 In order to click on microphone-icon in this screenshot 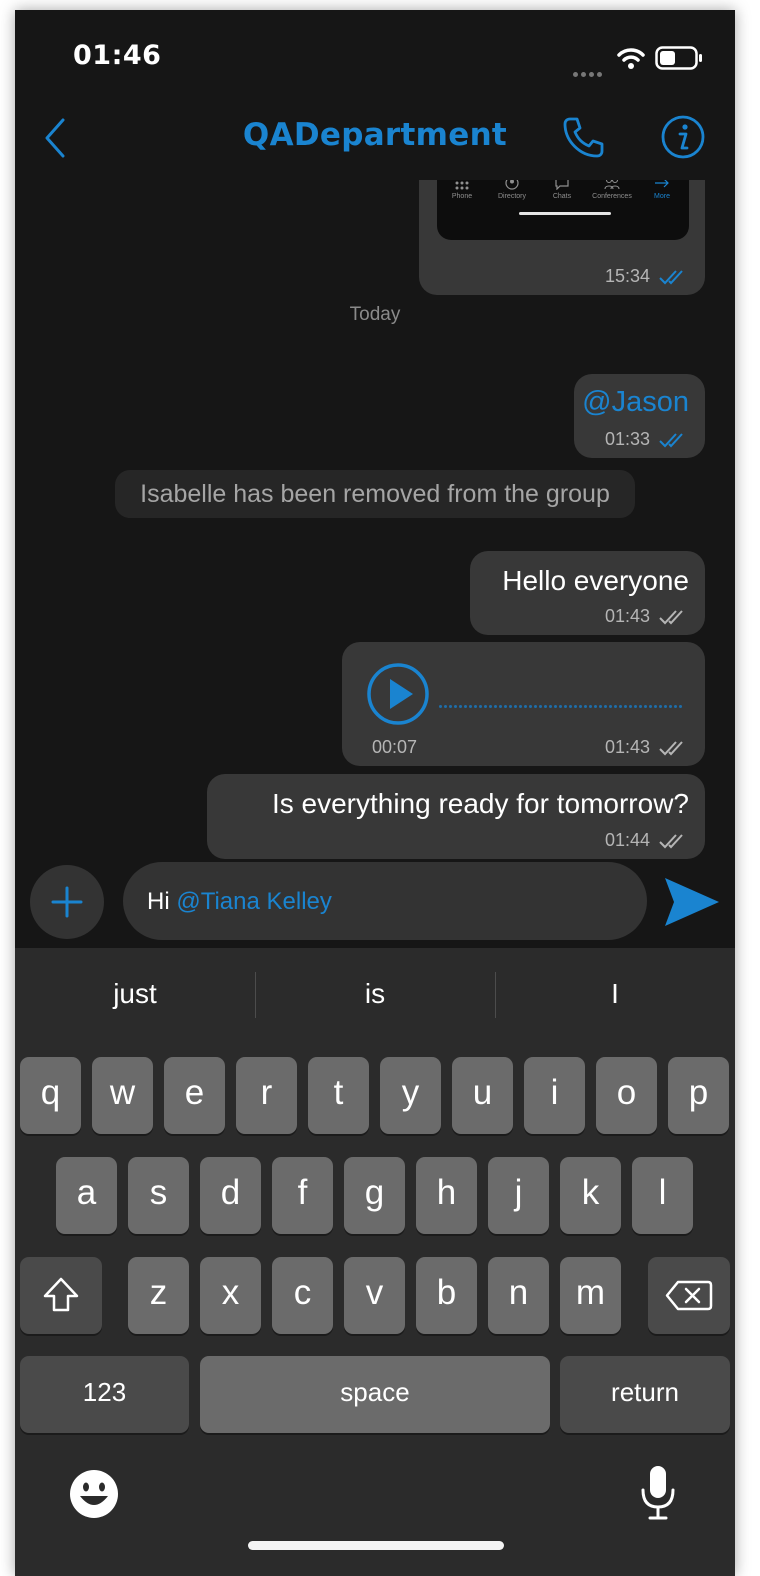, I will do `click(658, 1493)`.